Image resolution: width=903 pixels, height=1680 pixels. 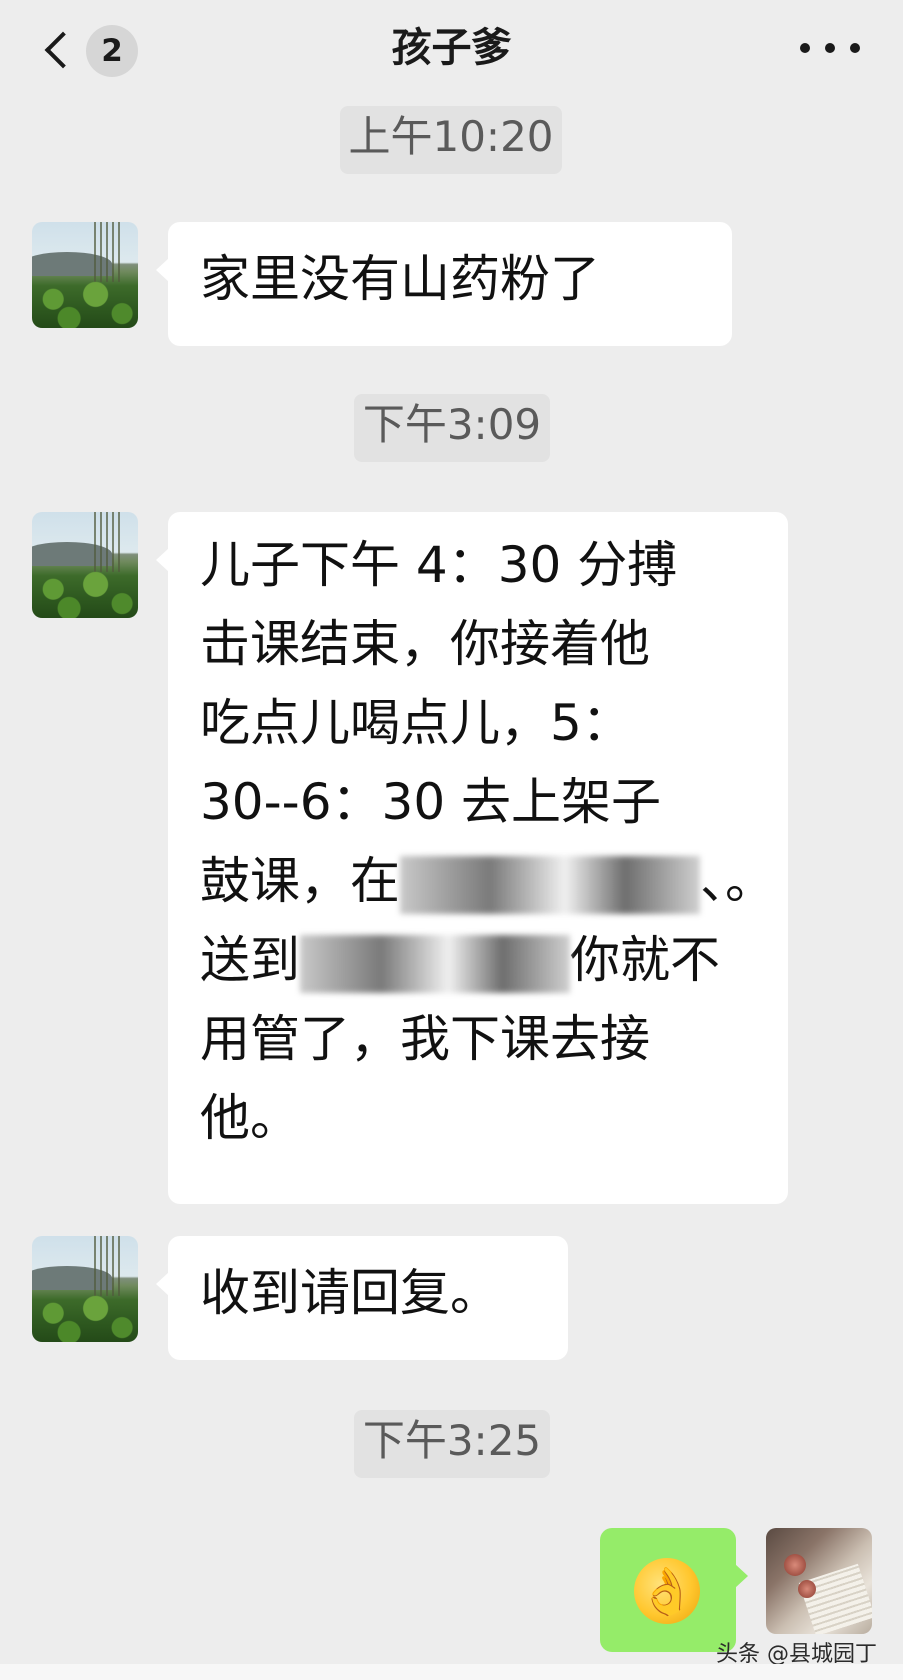 I want to click on message-timestamp: 下午3:25, so click(x=452, y=1444).